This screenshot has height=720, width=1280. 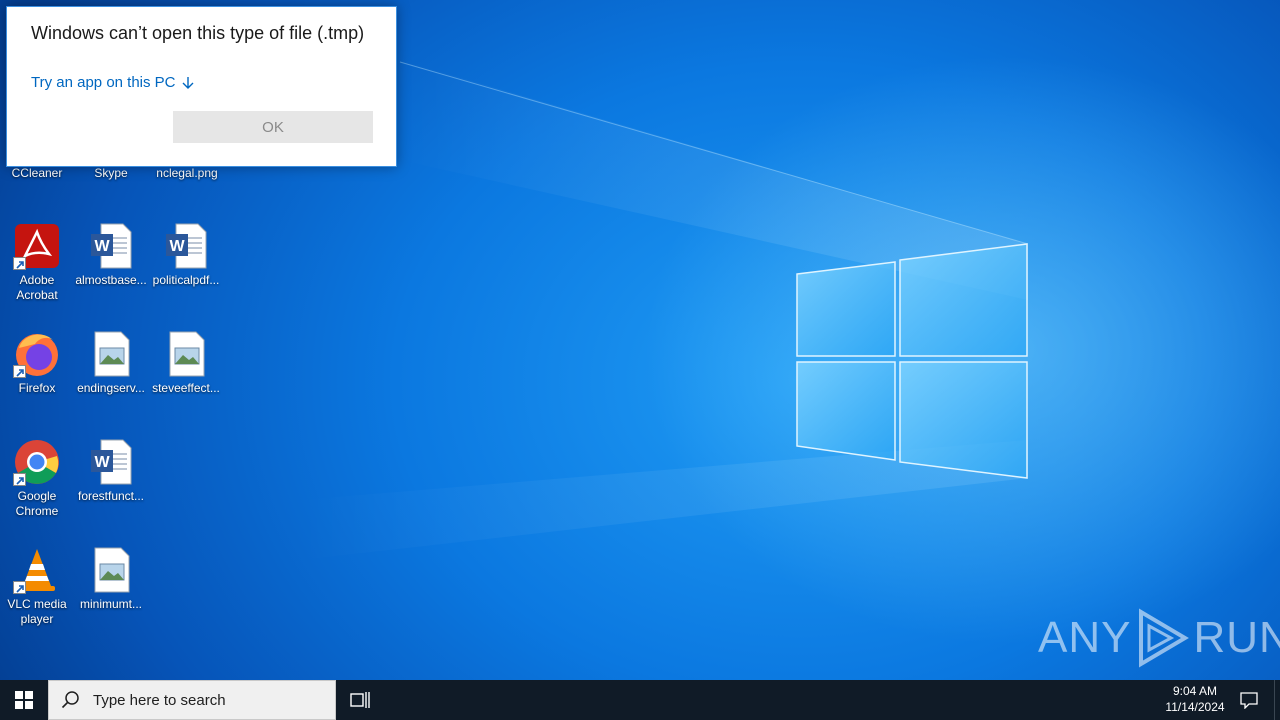 What do you see at coordinates (37, 503) in the screenshot?
I see `desktop-icon-label: Google Chrome` at bounding box center [37, 503].